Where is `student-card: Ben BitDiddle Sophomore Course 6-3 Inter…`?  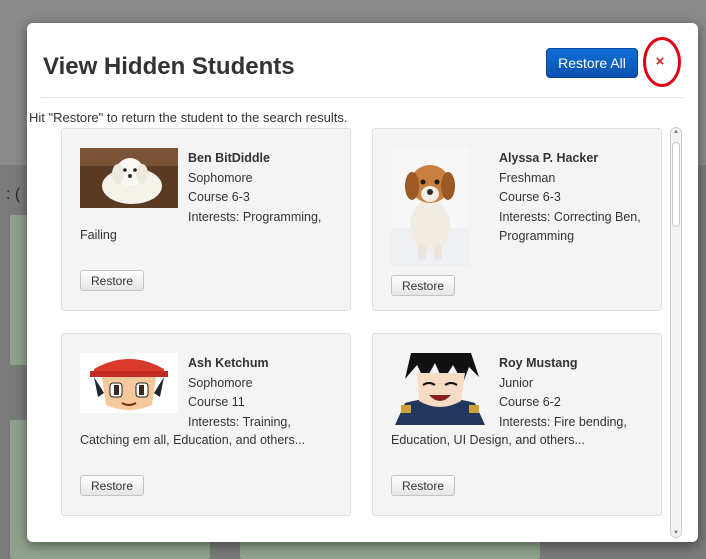 student-card: Ben BitDiddle Sophomore Course 6-3 Inter… is located at coordinates (206, 219).